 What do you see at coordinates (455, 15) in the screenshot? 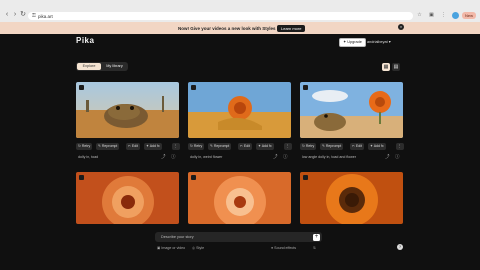
I see `avatar` at bounding box center [455, 15].